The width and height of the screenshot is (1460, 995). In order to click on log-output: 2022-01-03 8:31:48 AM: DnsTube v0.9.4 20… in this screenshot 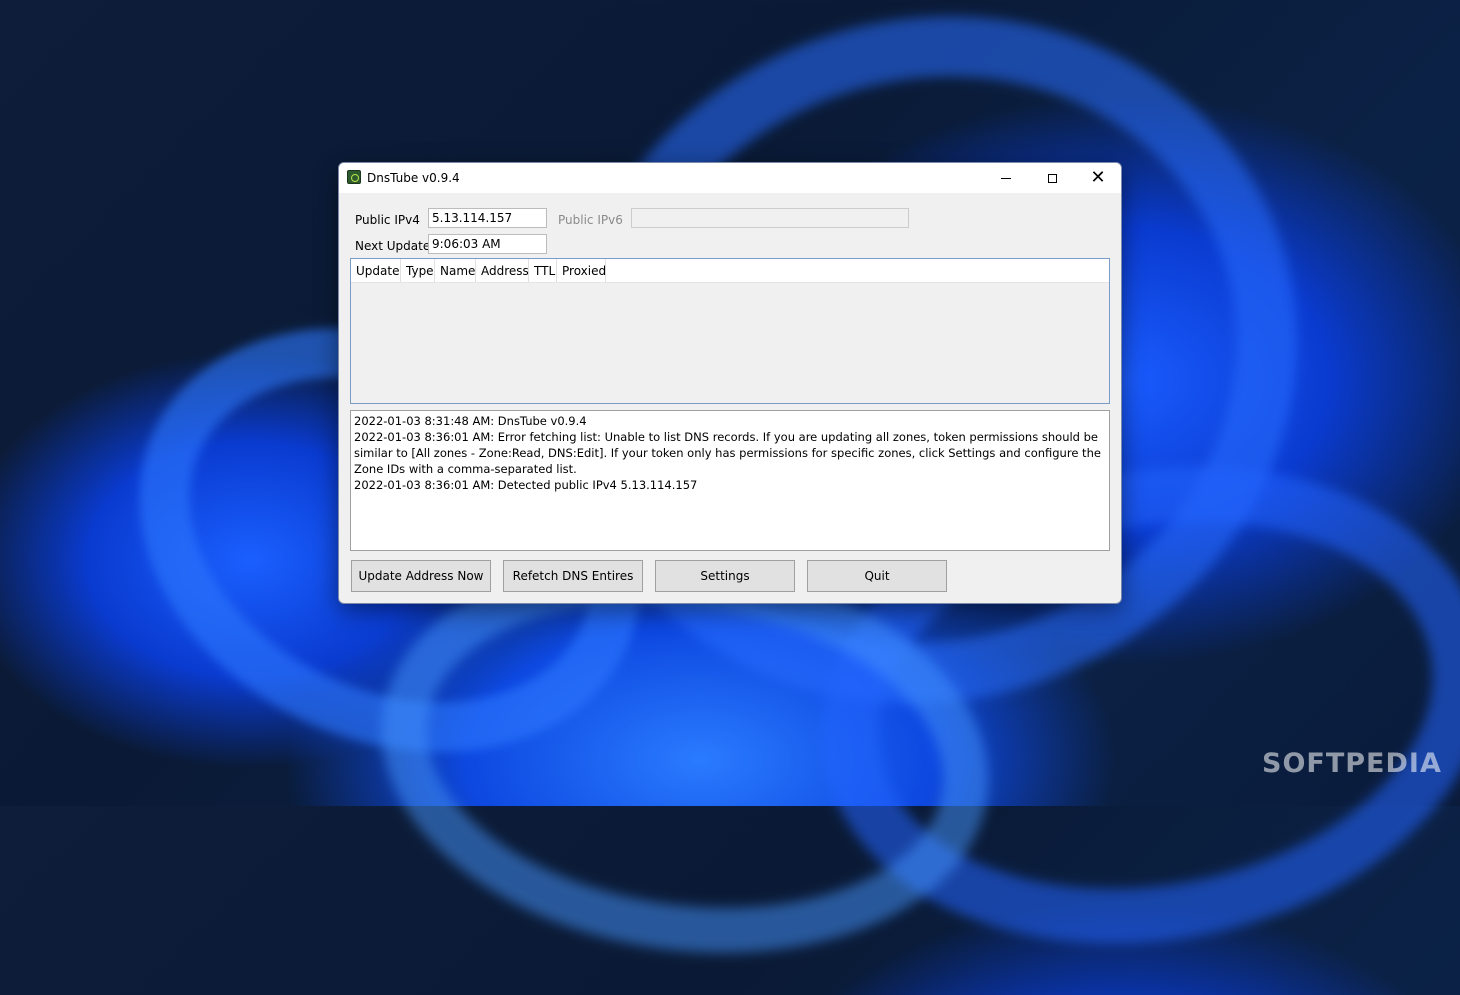, I will do `click(730, 480)`.